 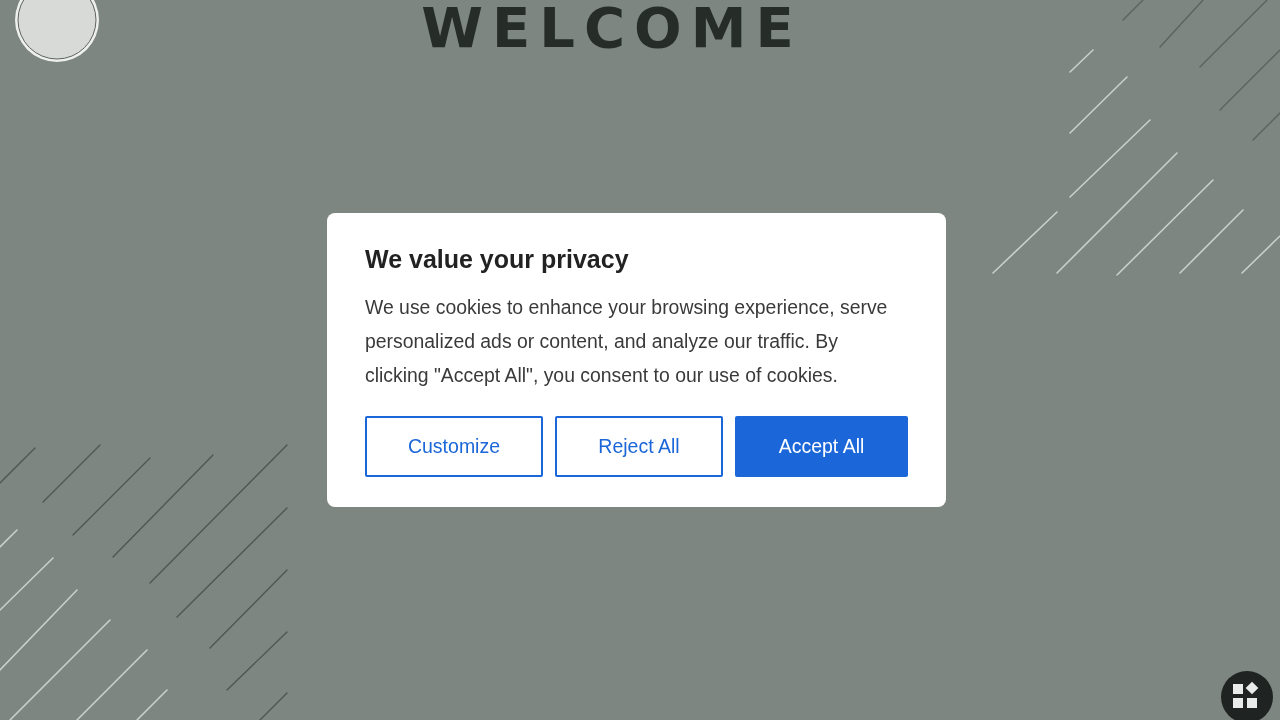 What do you see at coordinates (57, 31) in the screenshot?
I see `circle-icon` at bounding box center [57, 31].